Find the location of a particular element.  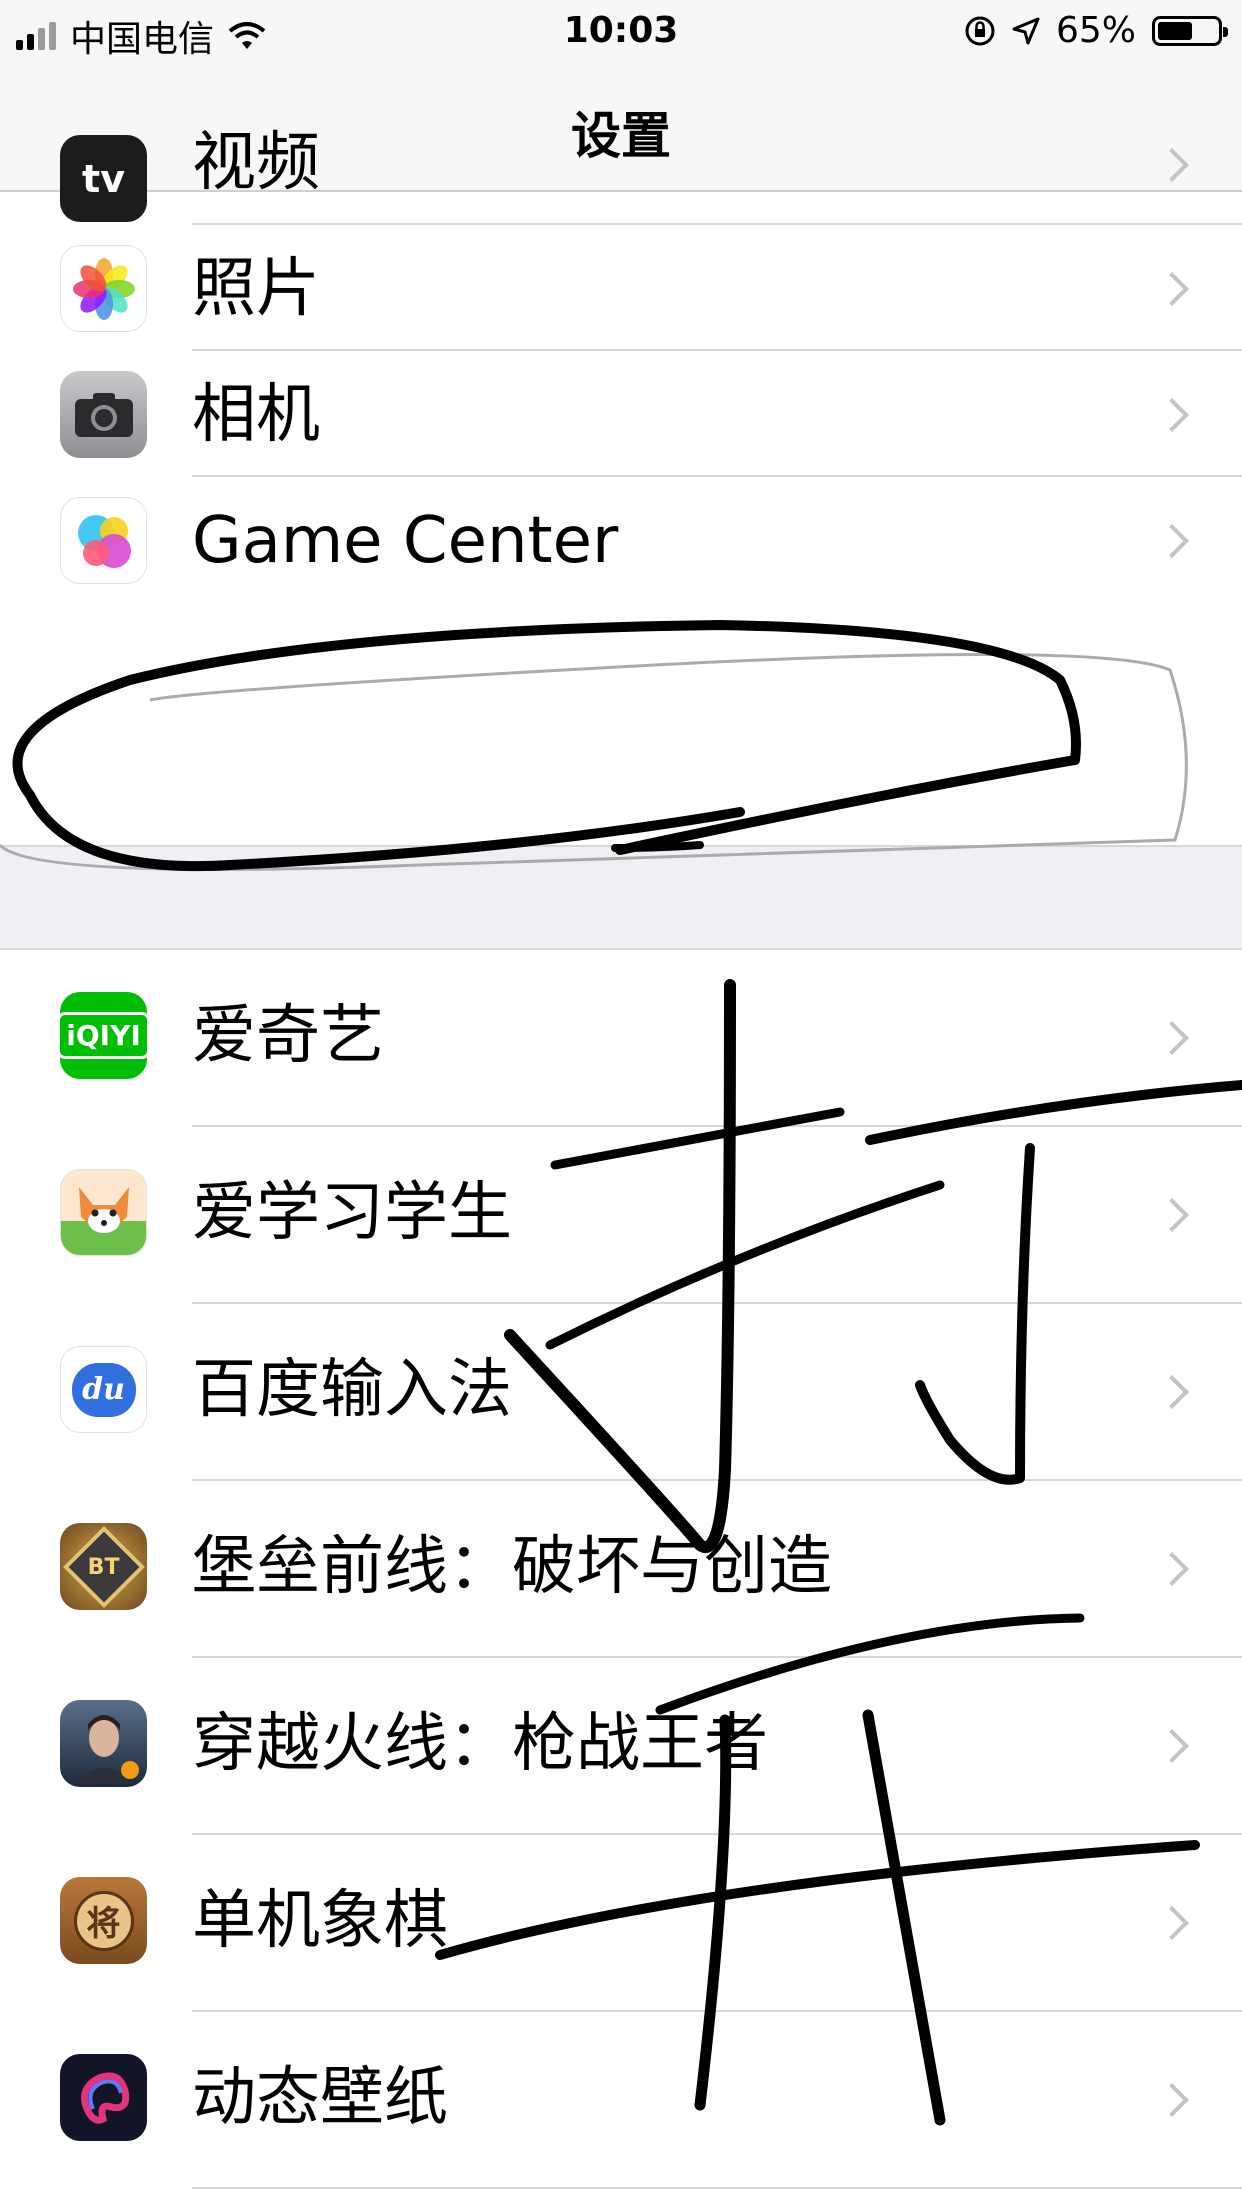

chess-piece: 将 is located at coordinates (103, 1920).